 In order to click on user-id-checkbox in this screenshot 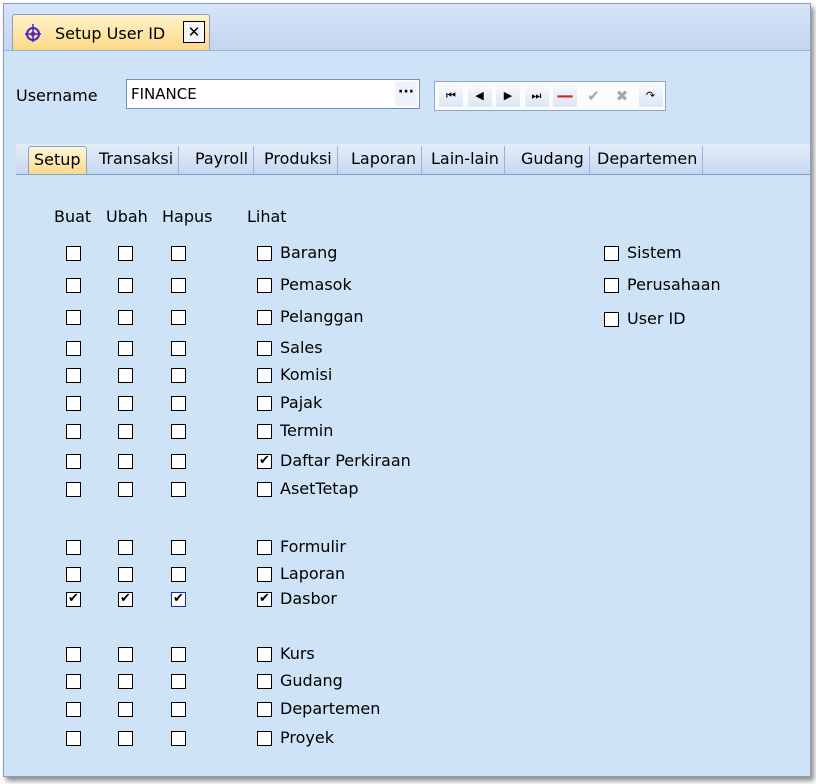, I will do `click(611, 319)`.